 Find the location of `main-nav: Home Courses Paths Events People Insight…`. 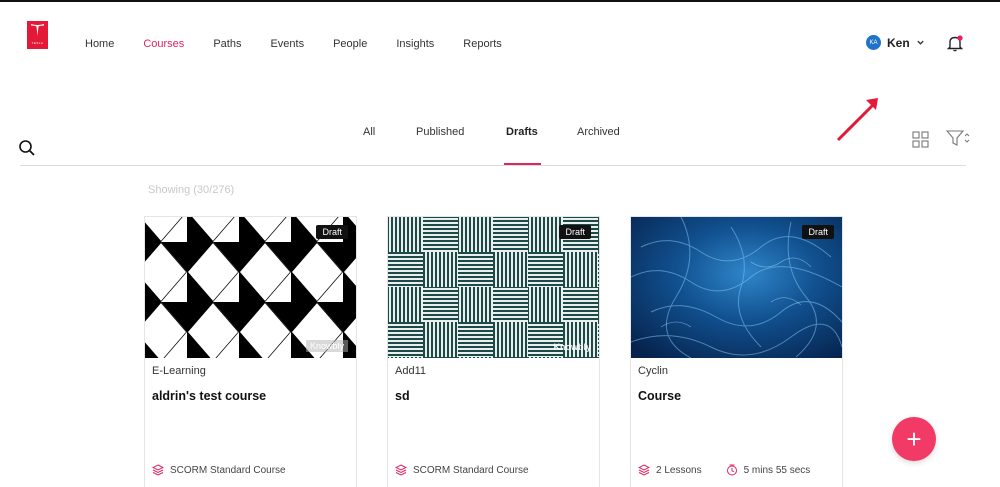

main-nav: Home Courses Paths Events People Insight… is located at coordinates (308, 44).